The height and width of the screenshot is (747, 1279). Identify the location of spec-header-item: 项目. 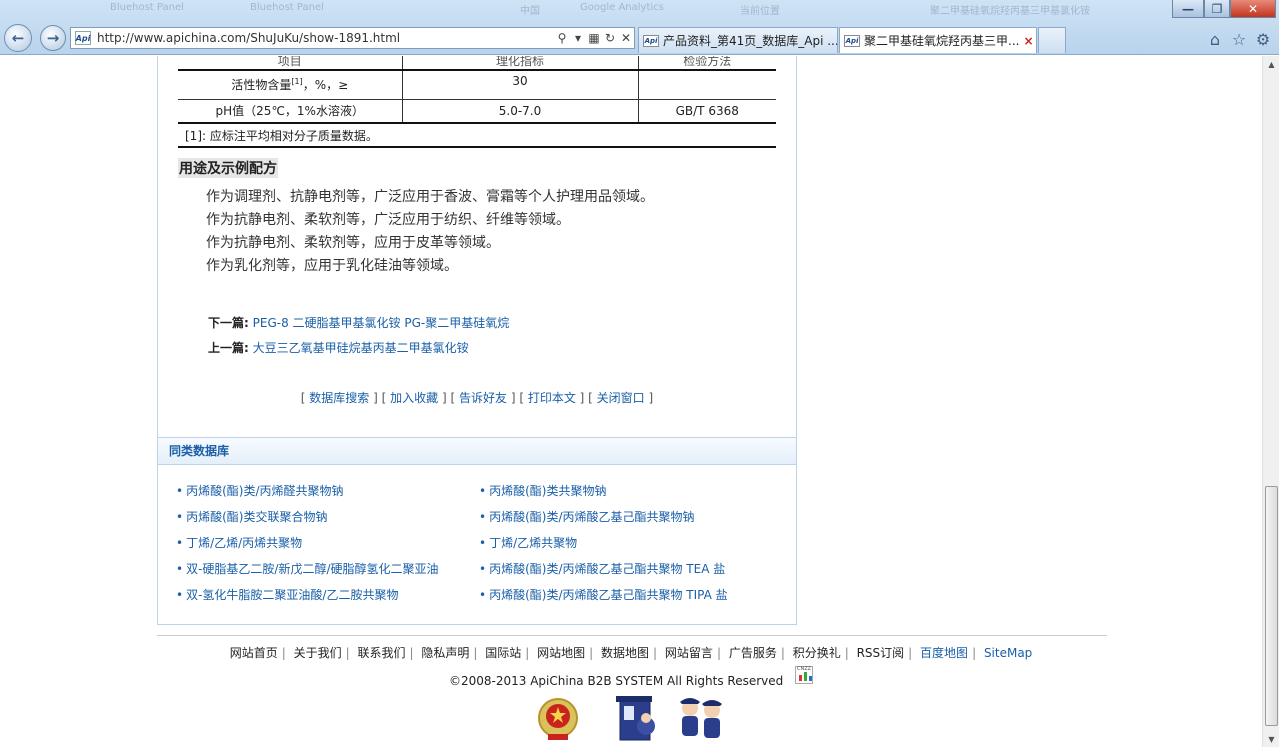
(290, 63).